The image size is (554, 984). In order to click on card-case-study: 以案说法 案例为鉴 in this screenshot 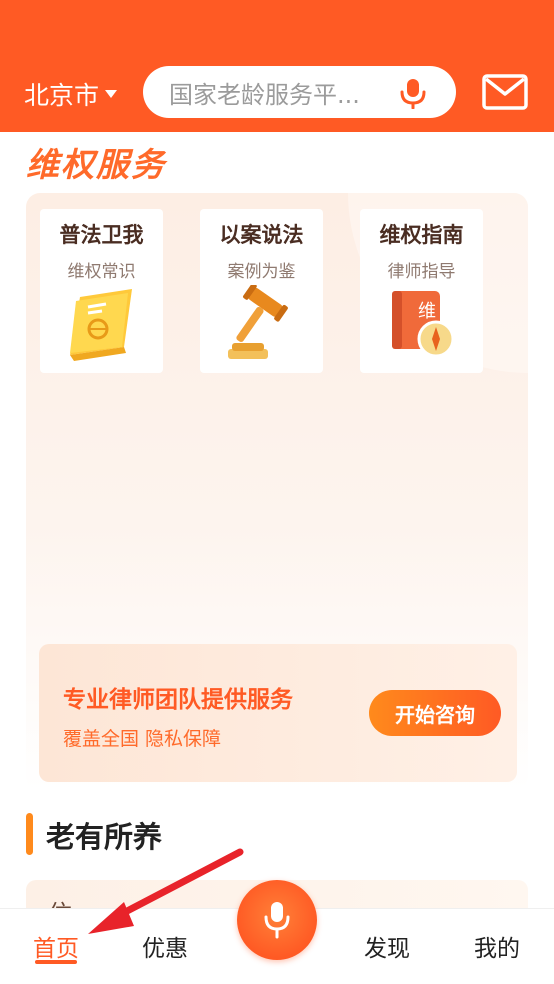, I will do `click(261, 291)`.